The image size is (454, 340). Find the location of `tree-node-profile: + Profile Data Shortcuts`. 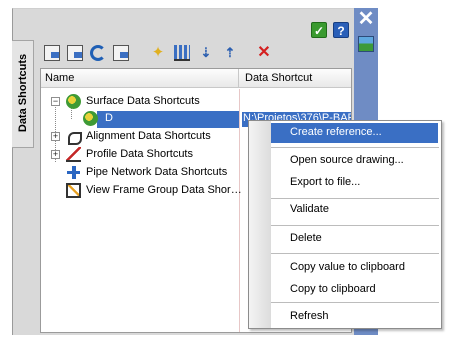

tree-node-profile: + Profile Data Shortcuts is located at coordinates (140, 154).